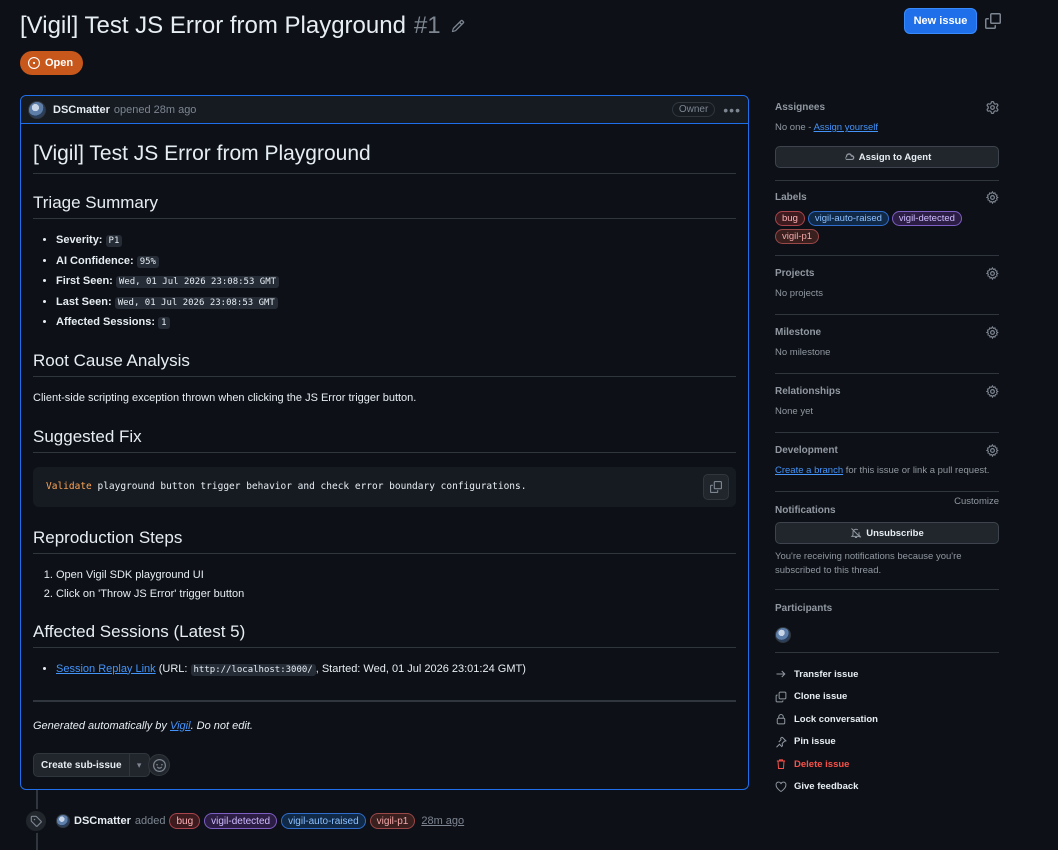  I want to click on projects-header: Projects, so click(887, 273).